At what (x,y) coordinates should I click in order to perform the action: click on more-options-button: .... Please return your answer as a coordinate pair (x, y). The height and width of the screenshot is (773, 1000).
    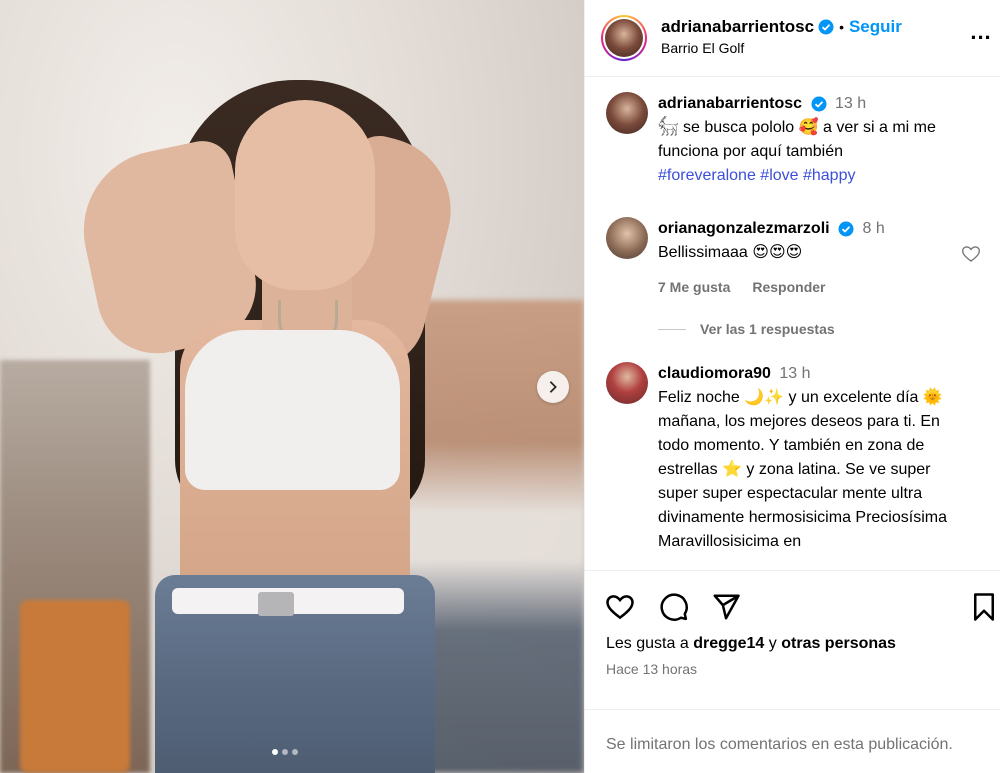
    Looking at the image, I should click on (981, 32).